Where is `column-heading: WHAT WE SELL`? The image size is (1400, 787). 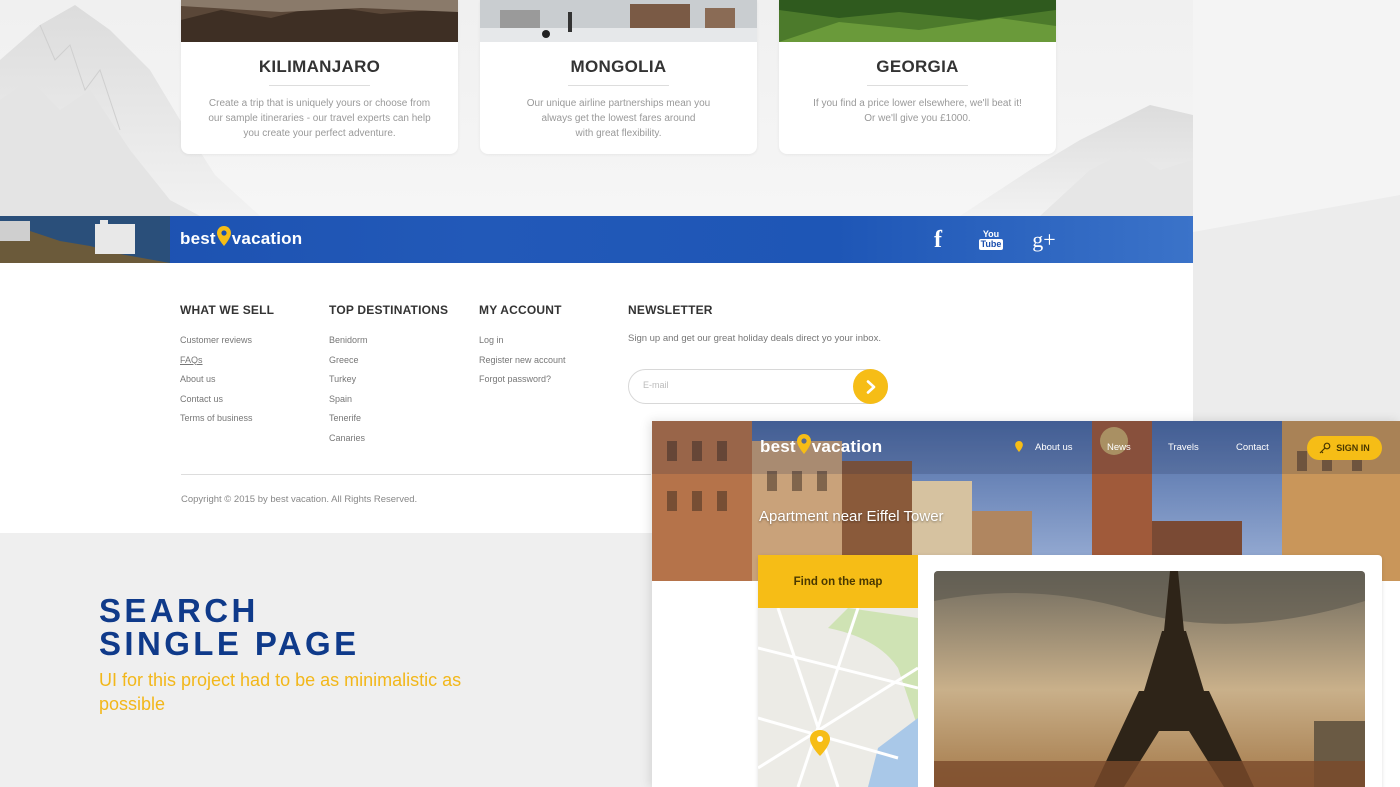
column-heading: WHAT WE SELL is located at coordinates (227, 310).